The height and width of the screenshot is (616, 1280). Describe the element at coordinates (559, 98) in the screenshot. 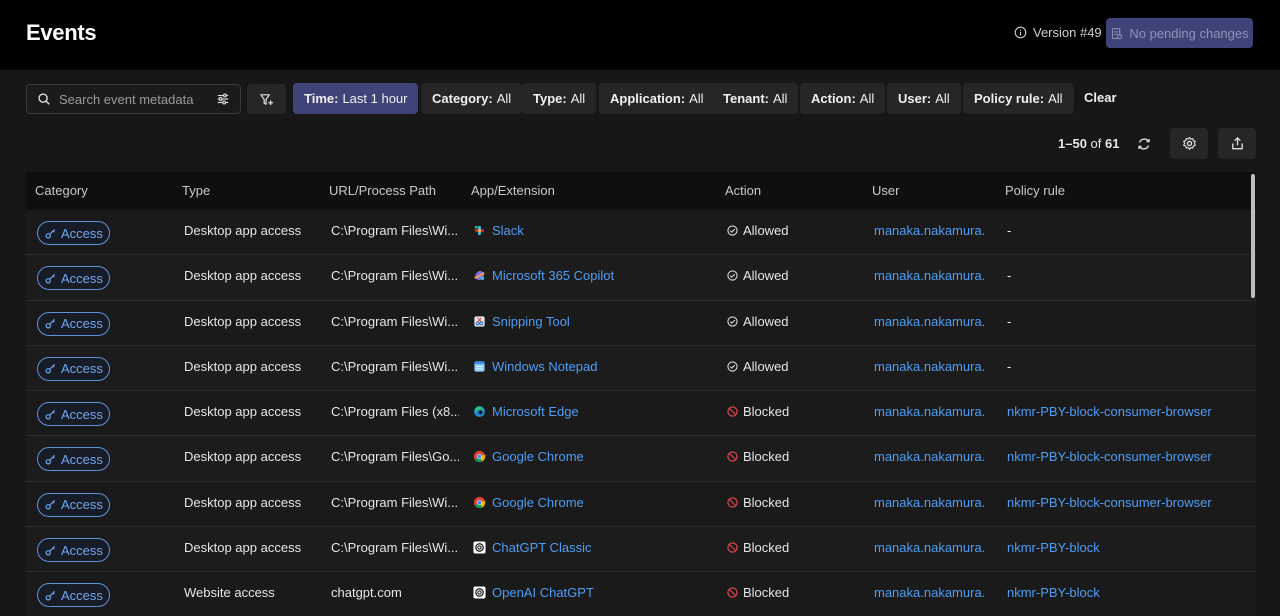

I see `filter-chip-type: Type: All` at that location.